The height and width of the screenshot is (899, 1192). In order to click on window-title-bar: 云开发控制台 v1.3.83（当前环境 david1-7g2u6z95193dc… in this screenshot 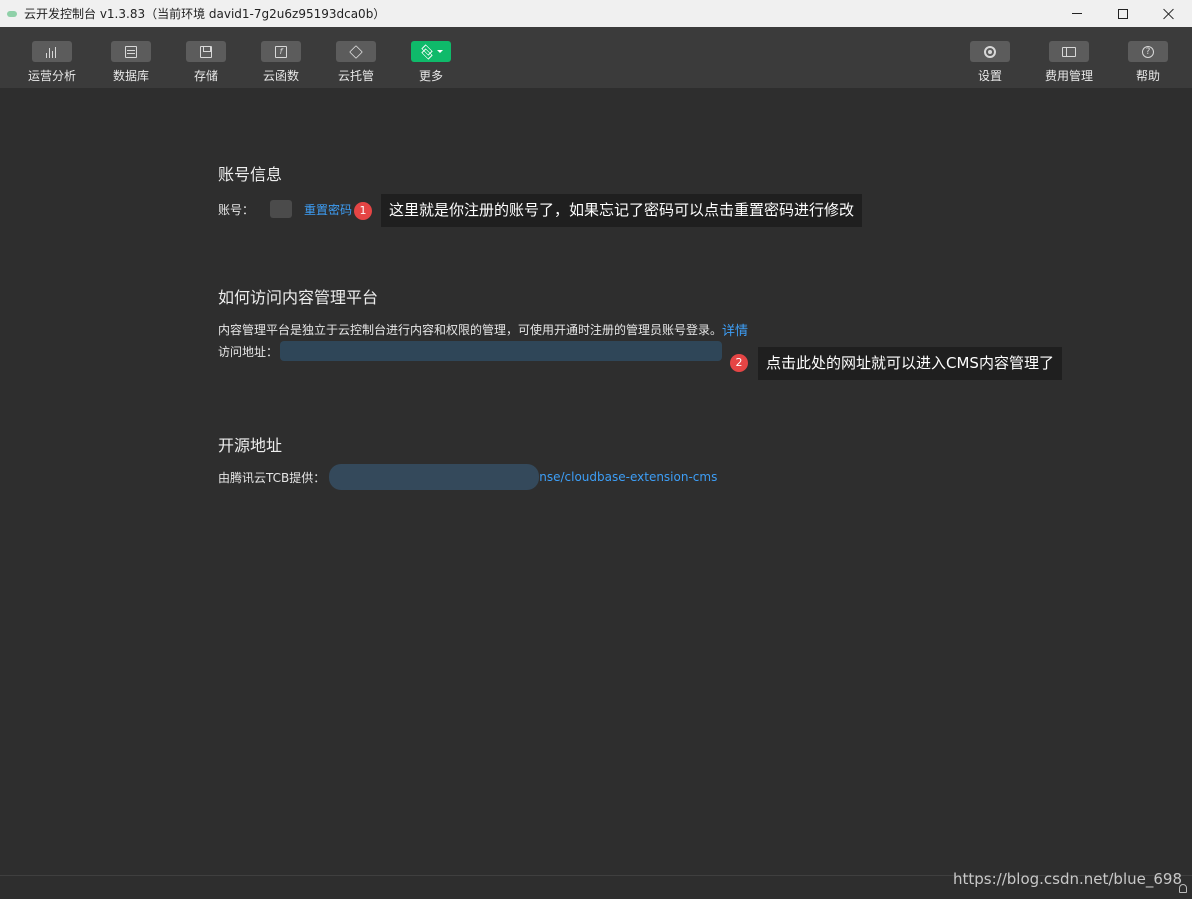, I will do `click(596, 13)`.